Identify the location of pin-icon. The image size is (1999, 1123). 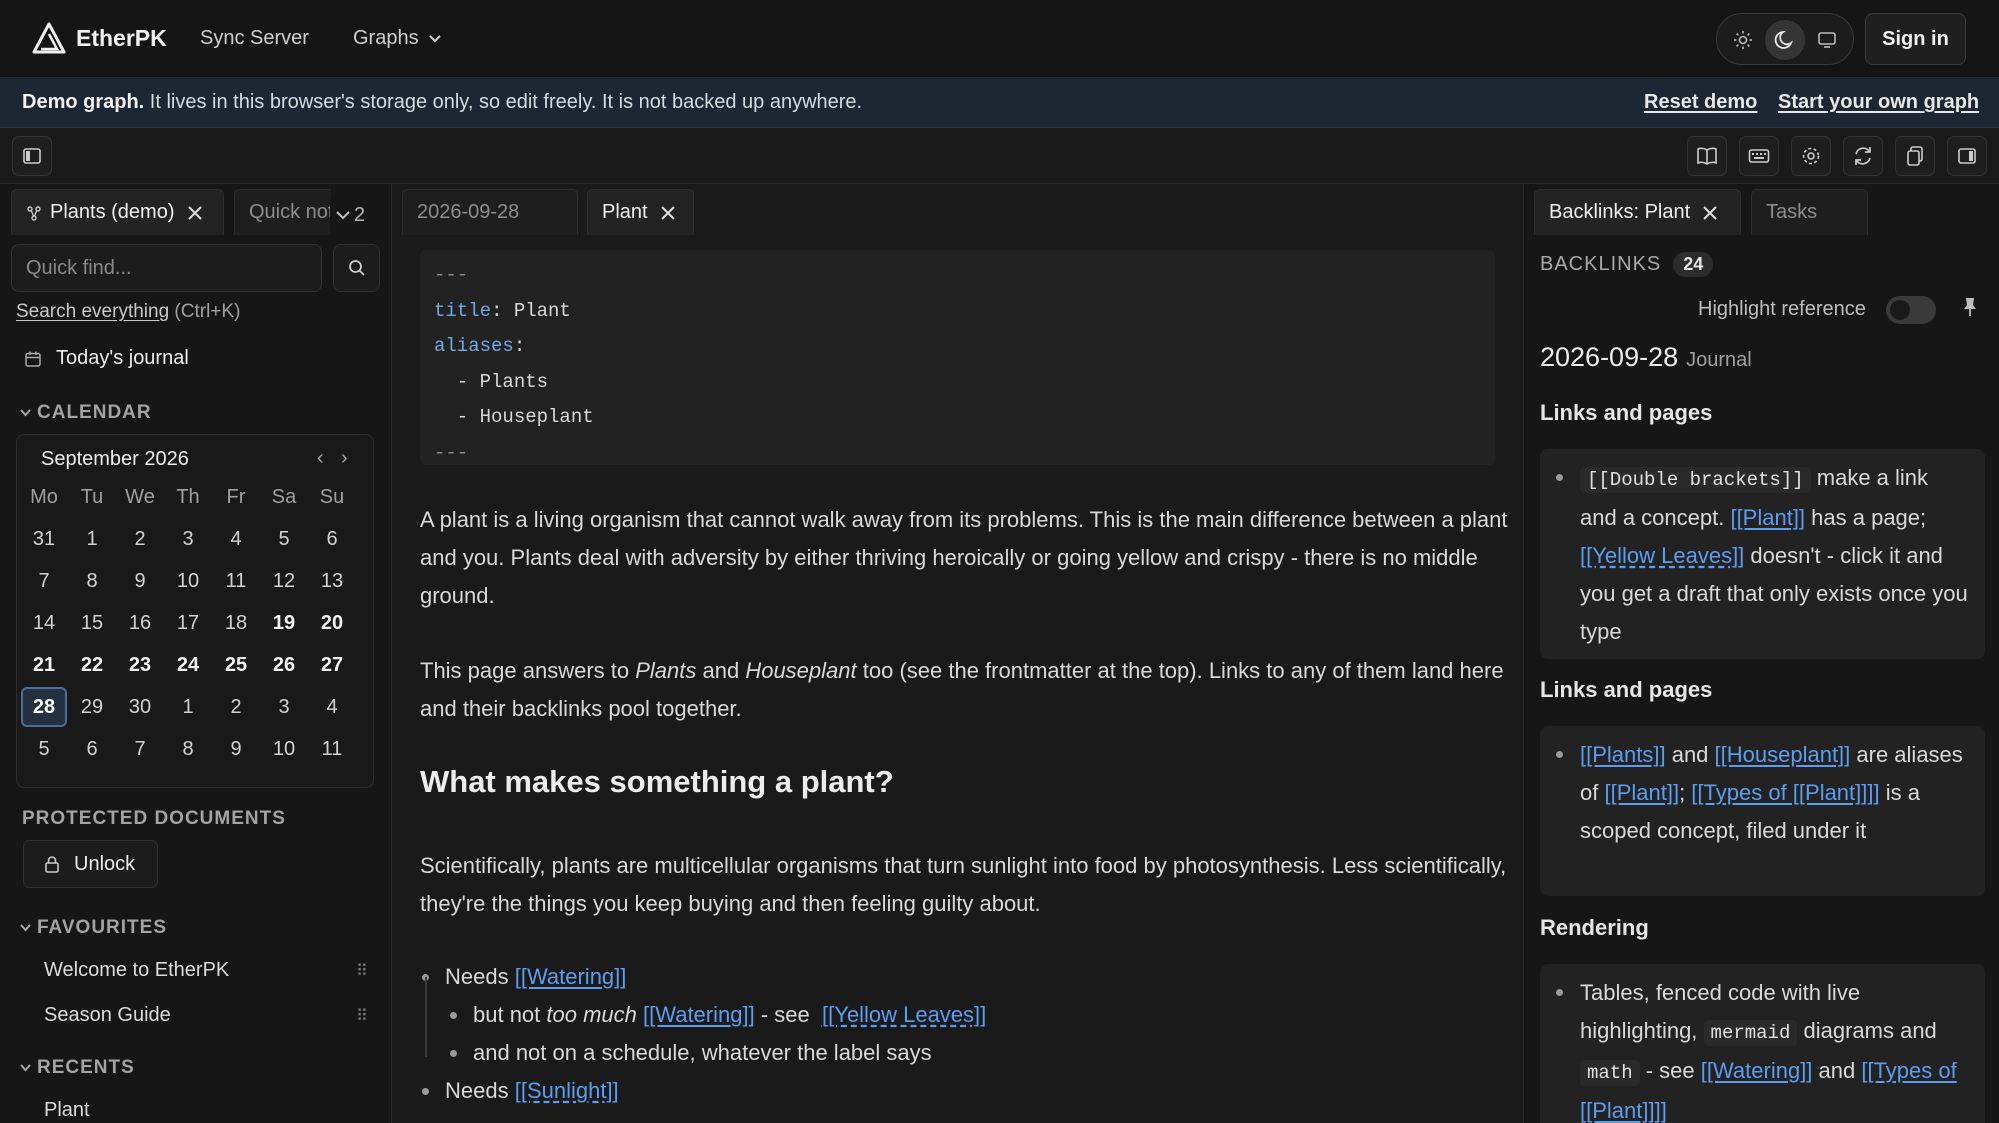
(1970, 307).